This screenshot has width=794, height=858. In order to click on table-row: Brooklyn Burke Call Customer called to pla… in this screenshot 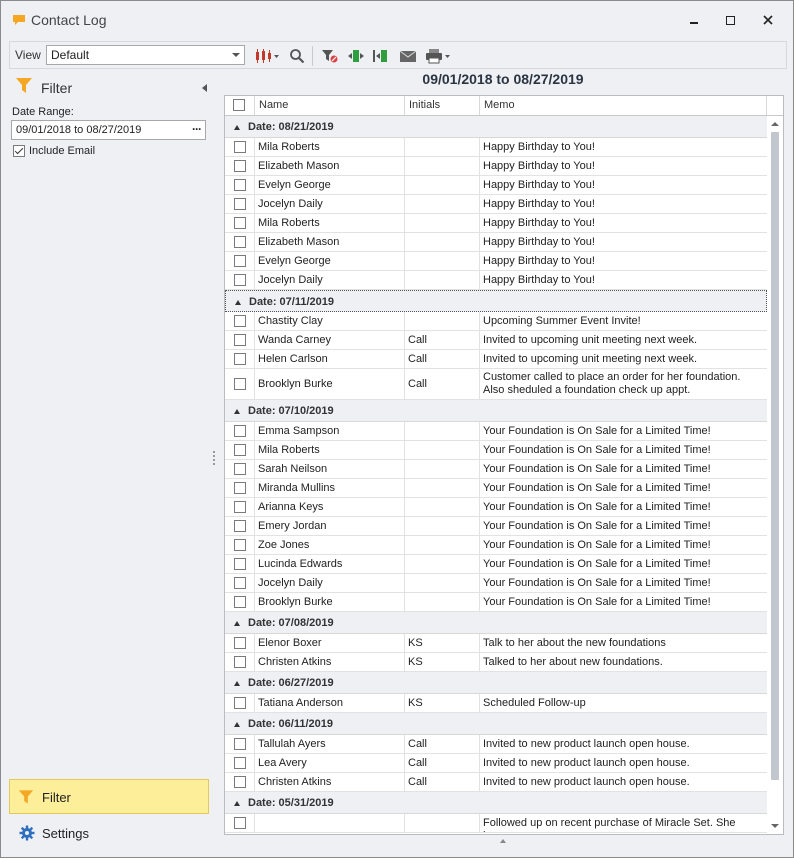, I will do `click(496, 384)`.